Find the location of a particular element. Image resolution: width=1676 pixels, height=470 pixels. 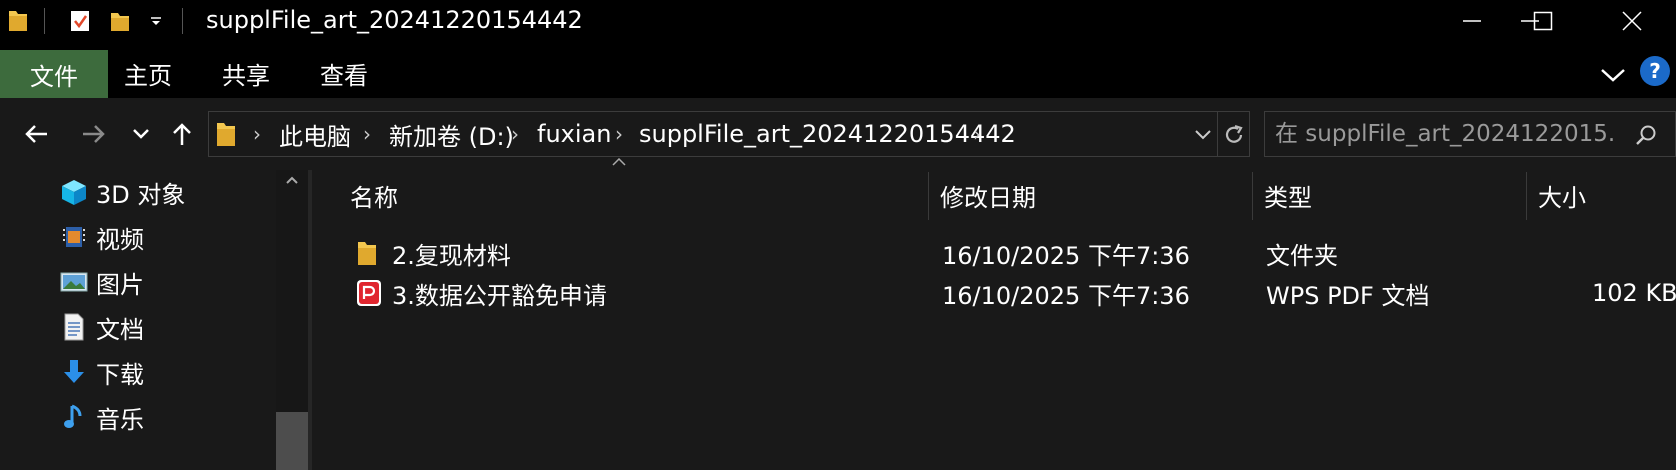

sidebar-item-downloads: 下载 is located at coordinates (102, 372).